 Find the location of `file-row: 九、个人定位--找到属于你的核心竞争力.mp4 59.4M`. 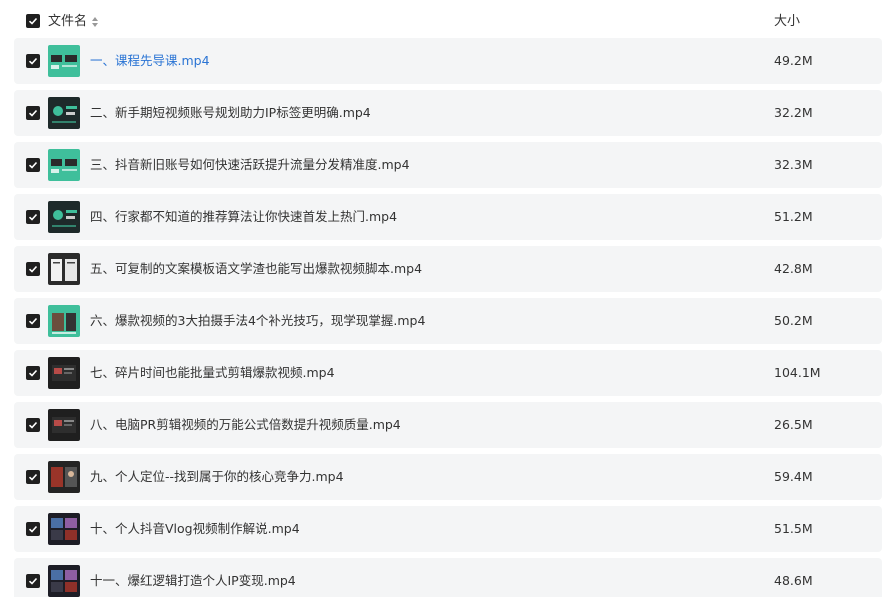

file-row: 九、个人定位--找到属于你的核心竞争力.mp4 59.4M is located at coordinates (448, 477).